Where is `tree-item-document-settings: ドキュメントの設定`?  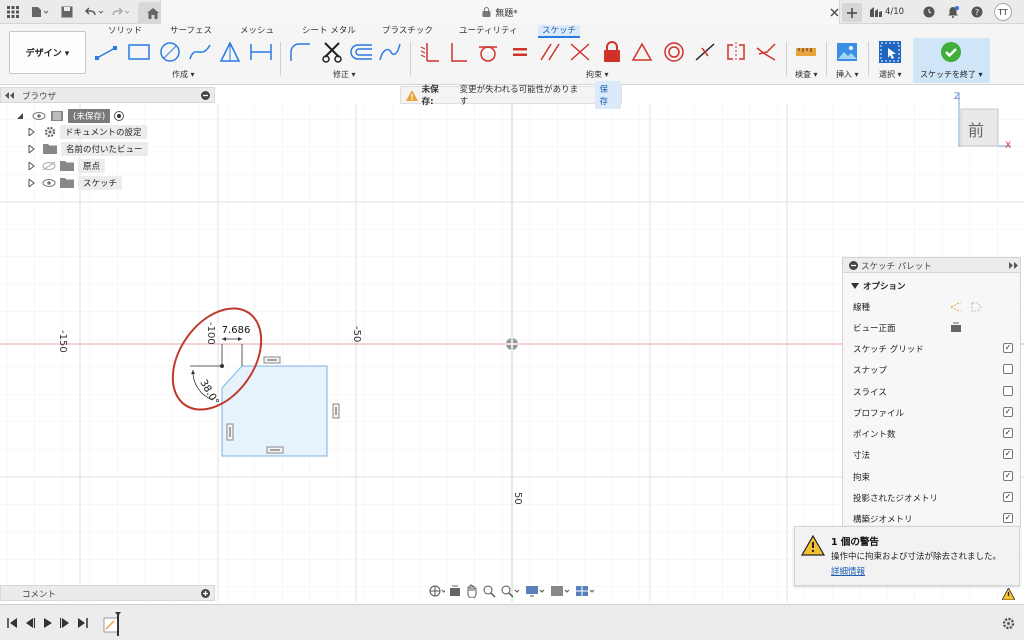 tree-item-document-settings: ドキュメントの設定 is located at coordinates (87, 131).